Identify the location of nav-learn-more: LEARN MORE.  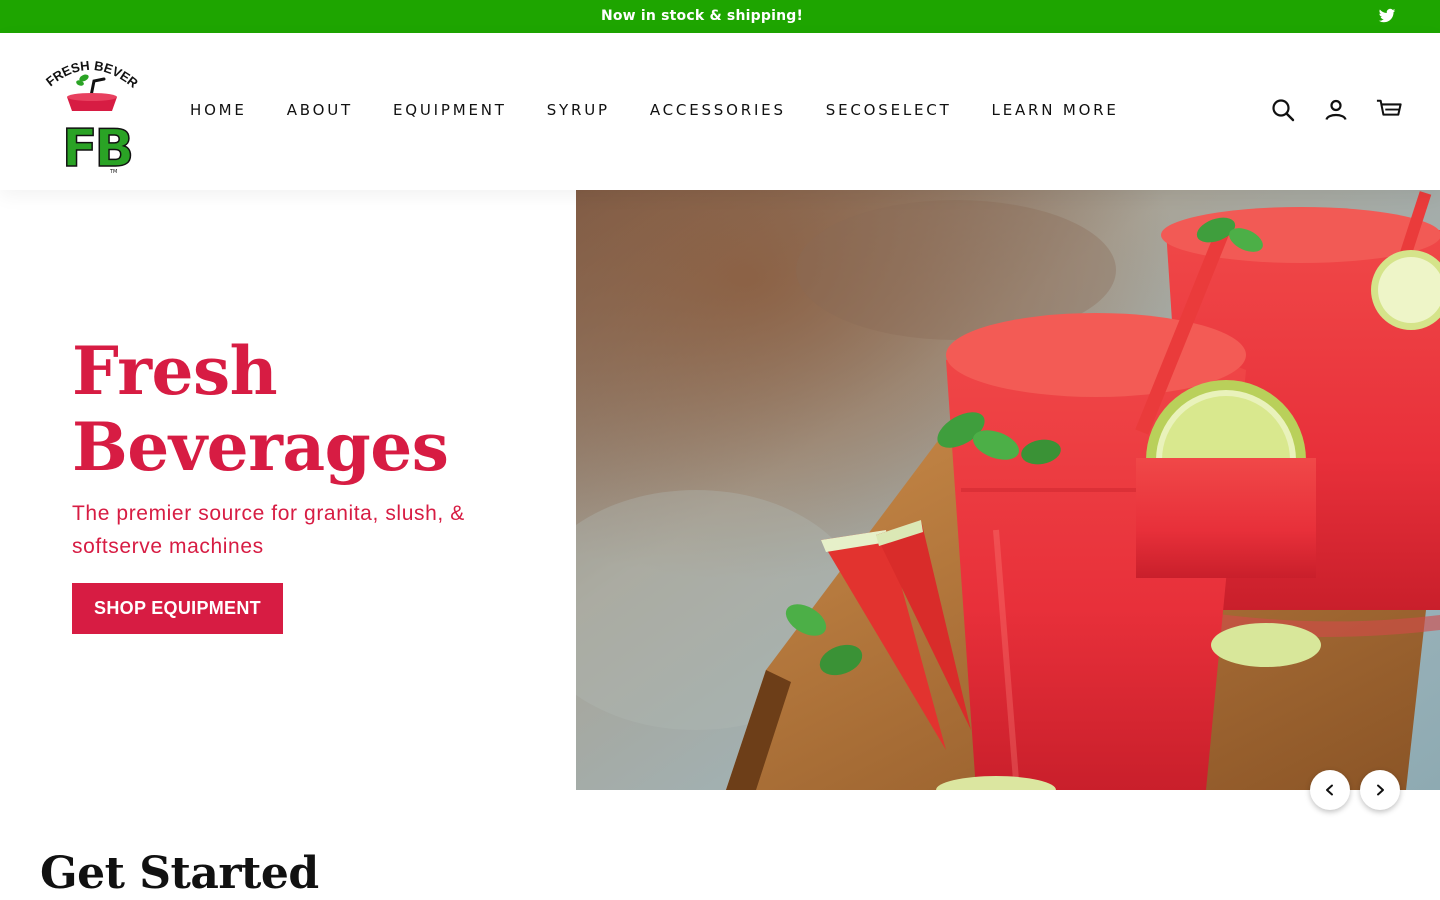
(1055, 110).